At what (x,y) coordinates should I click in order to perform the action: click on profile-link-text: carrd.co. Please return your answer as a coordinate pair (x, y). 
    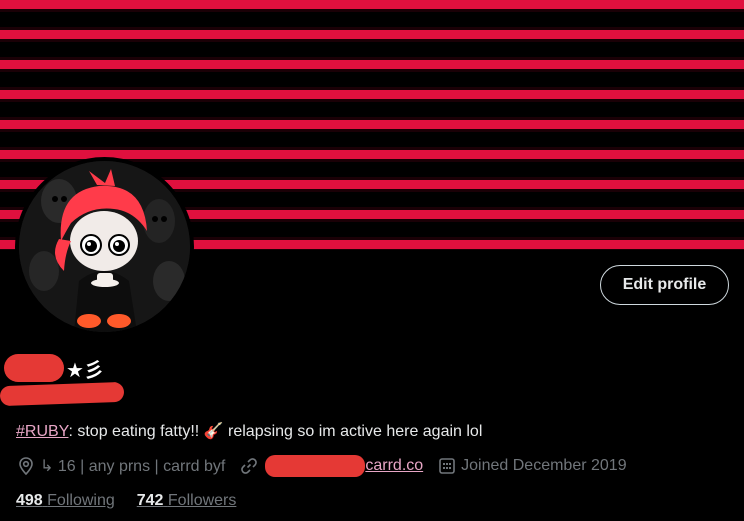
    Looking at the image, I should click on (394, 465).